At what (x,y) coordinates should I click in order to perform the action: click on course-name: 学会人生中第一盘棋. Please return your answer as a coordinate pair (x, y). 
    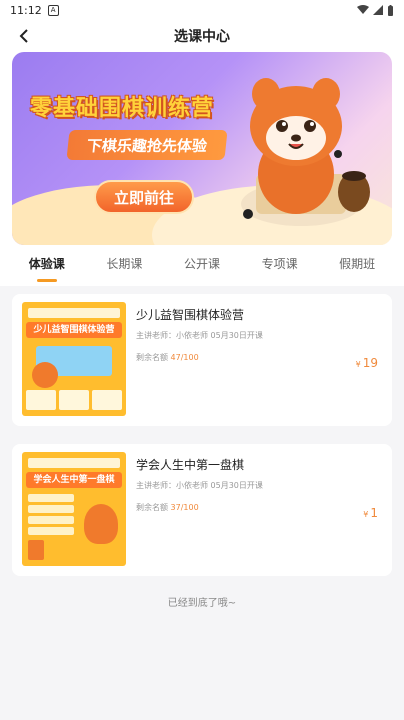
    Looking at the image, I should click on (190, 465).